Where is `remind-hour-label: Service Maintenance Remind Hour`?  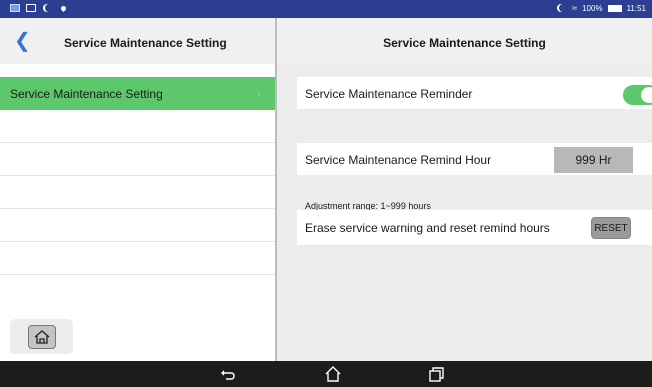 remind-hour-label: Service Maintenance Remind Hour is located at coordinates (398, 160).